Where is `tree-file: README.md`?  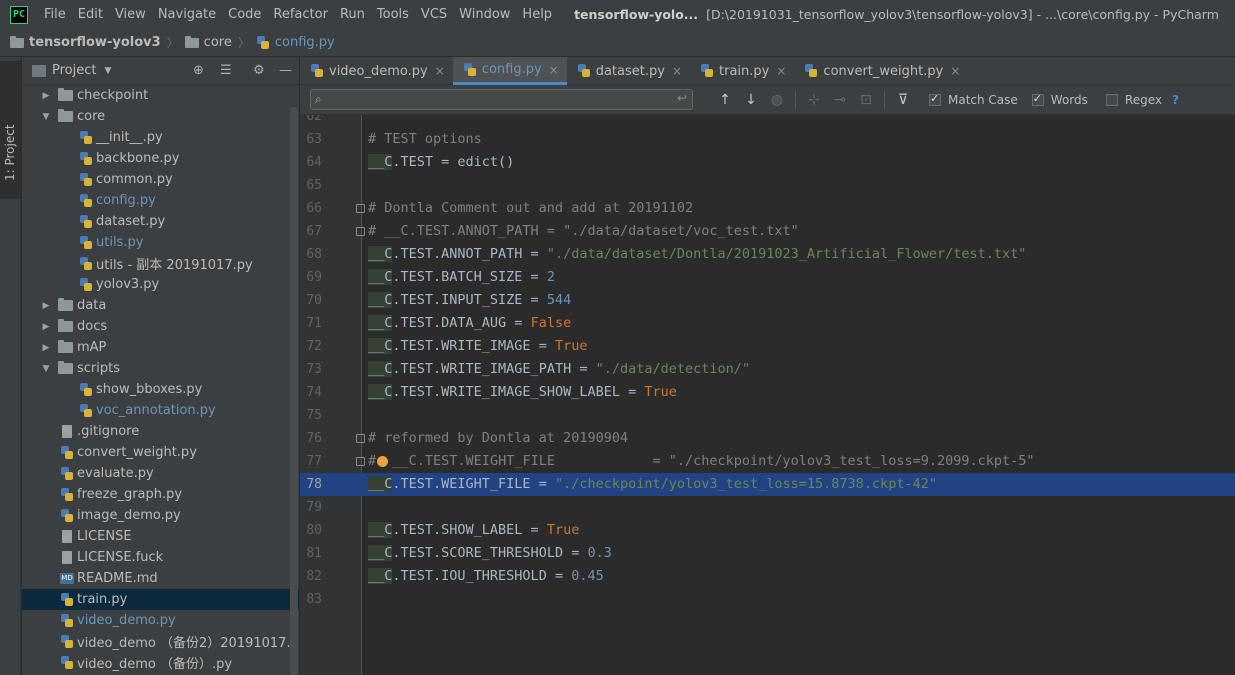
tree-file: README.md is located at coordinates (160, 578).